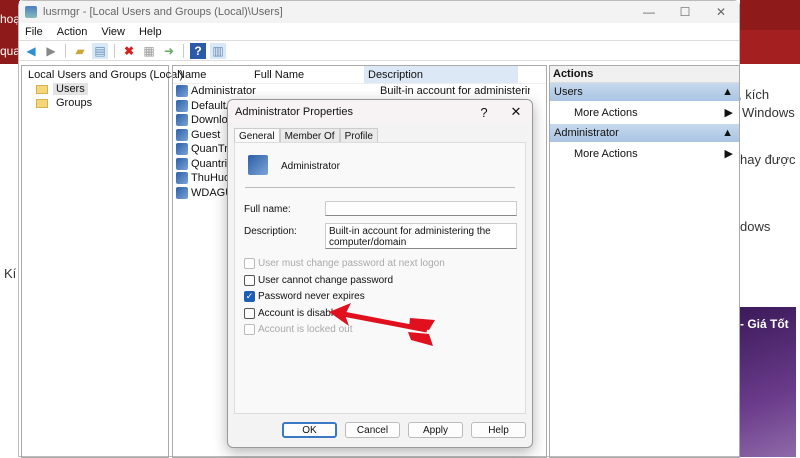 This screenshot has height=458, width=800. What do you see at coordinates (498, 430) in the screenshot?
I see `help-button: Help` at bounding box center [498, 430].